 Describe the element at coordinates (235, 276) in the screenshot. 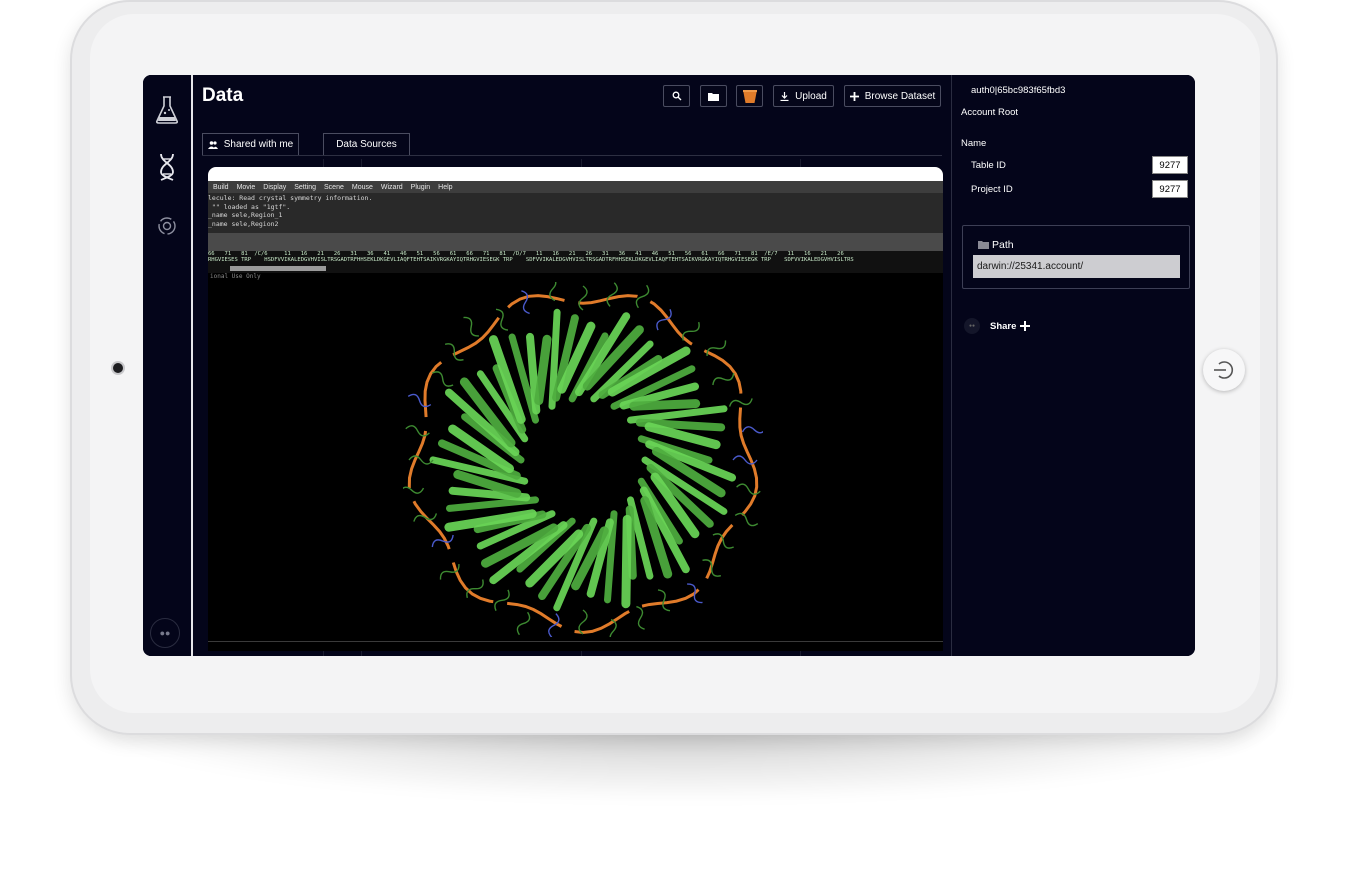

I see `viewer-note: ional Use Only` at that location.